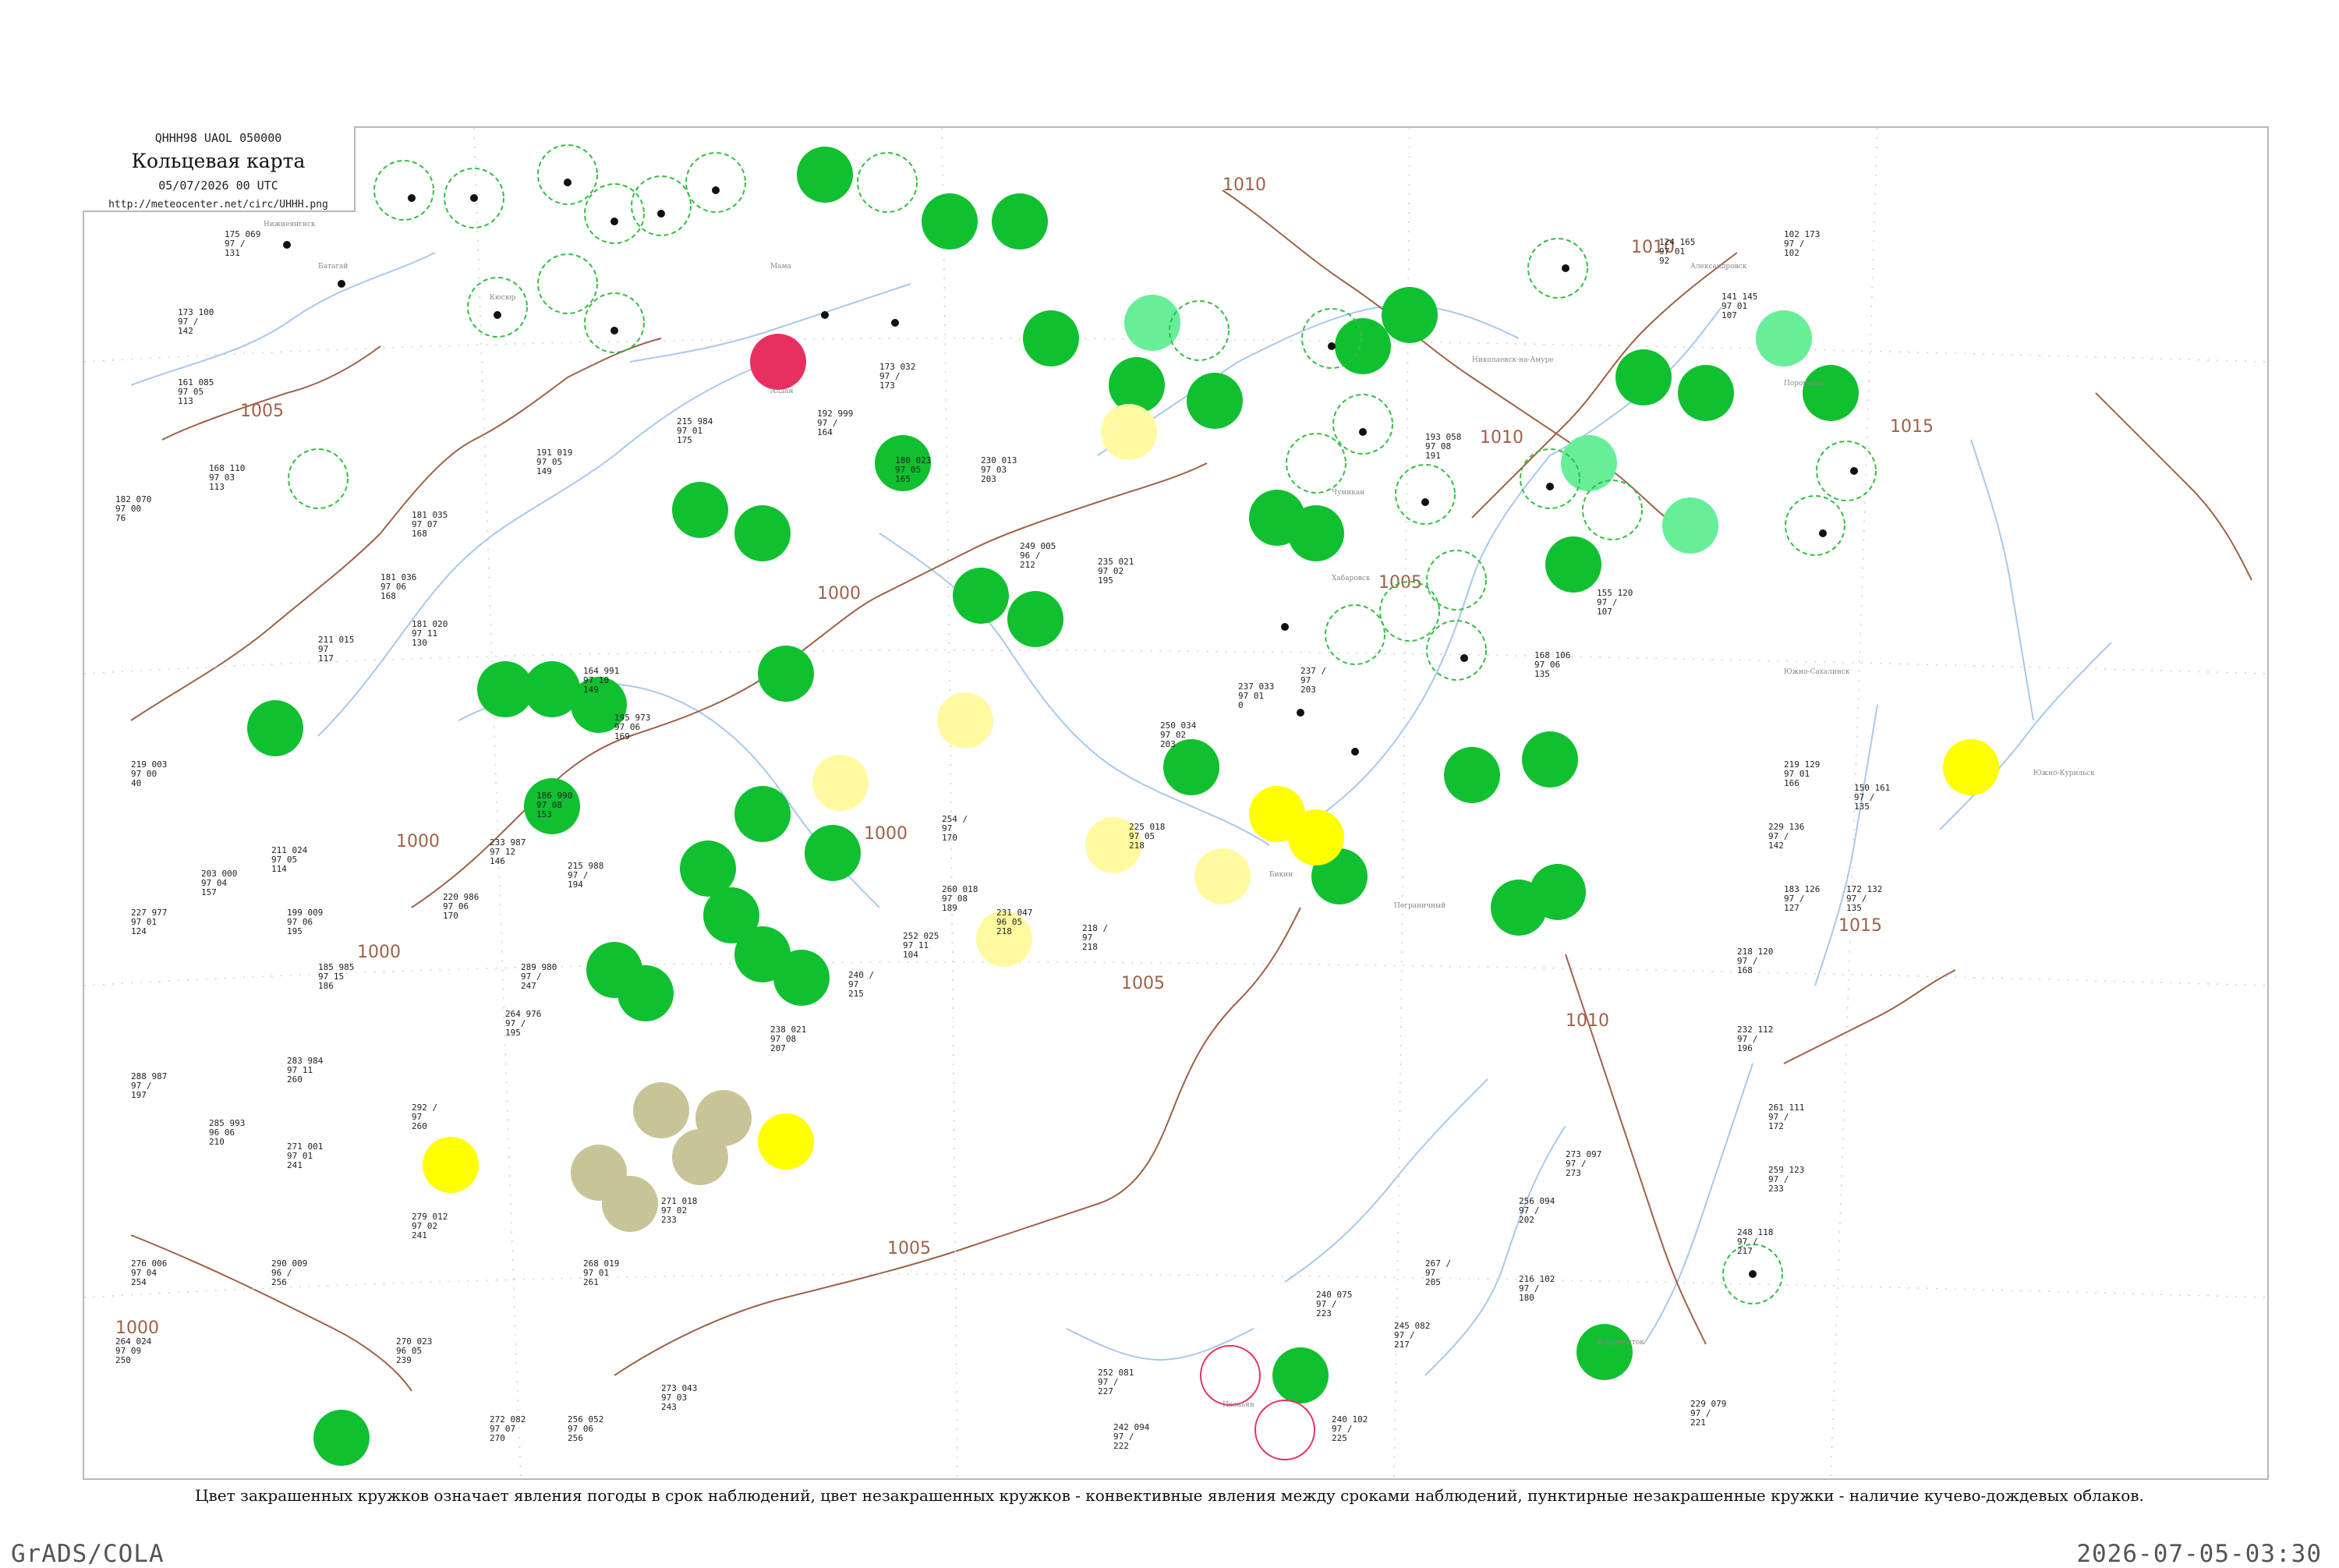  Describe the element at coordinates (1698, 1423) in the screenshot. I see `svg-text: 221` at that location.